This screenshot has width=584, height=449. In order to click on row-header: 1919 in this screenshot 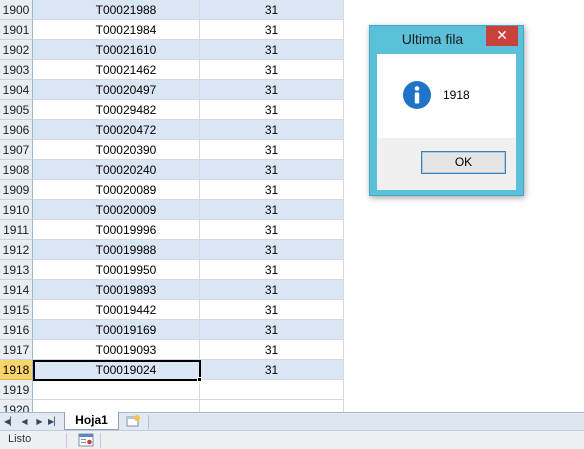, I will do `click(16, 390)`.